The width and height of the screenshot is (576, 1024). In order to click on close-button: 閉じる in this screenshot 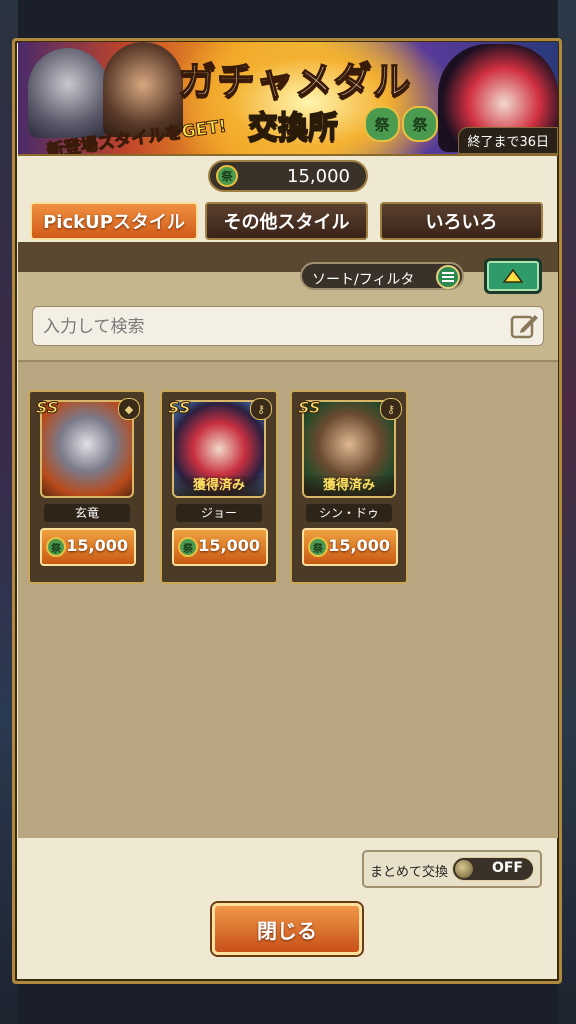, I will do `click(287, 929)`.